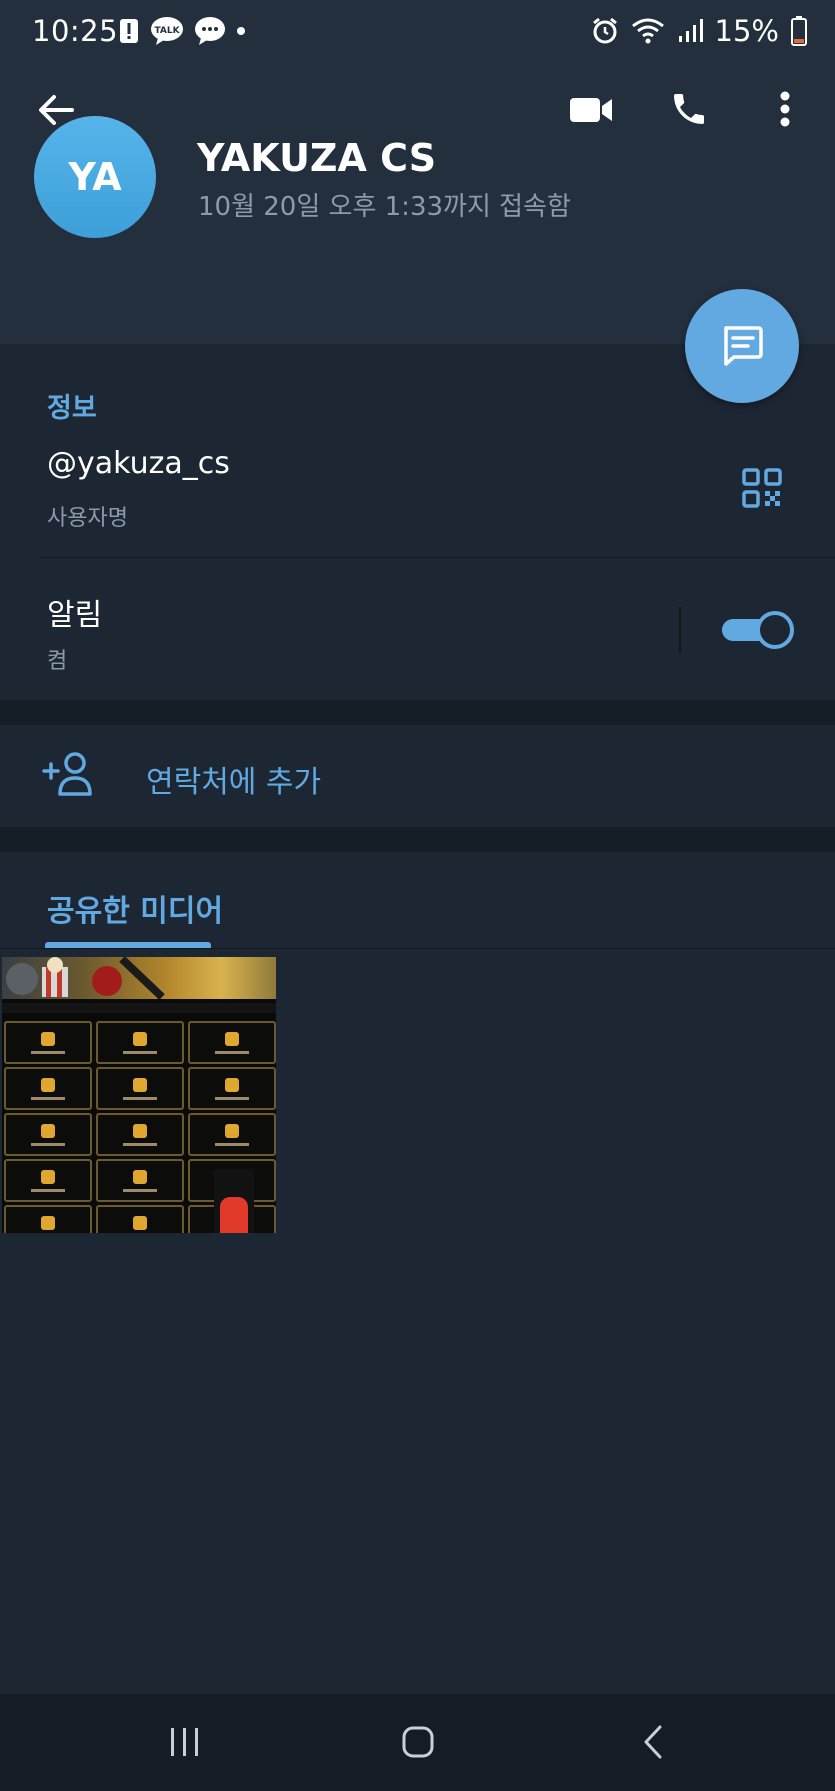  I want to click on message-icon, so click(743, 346).